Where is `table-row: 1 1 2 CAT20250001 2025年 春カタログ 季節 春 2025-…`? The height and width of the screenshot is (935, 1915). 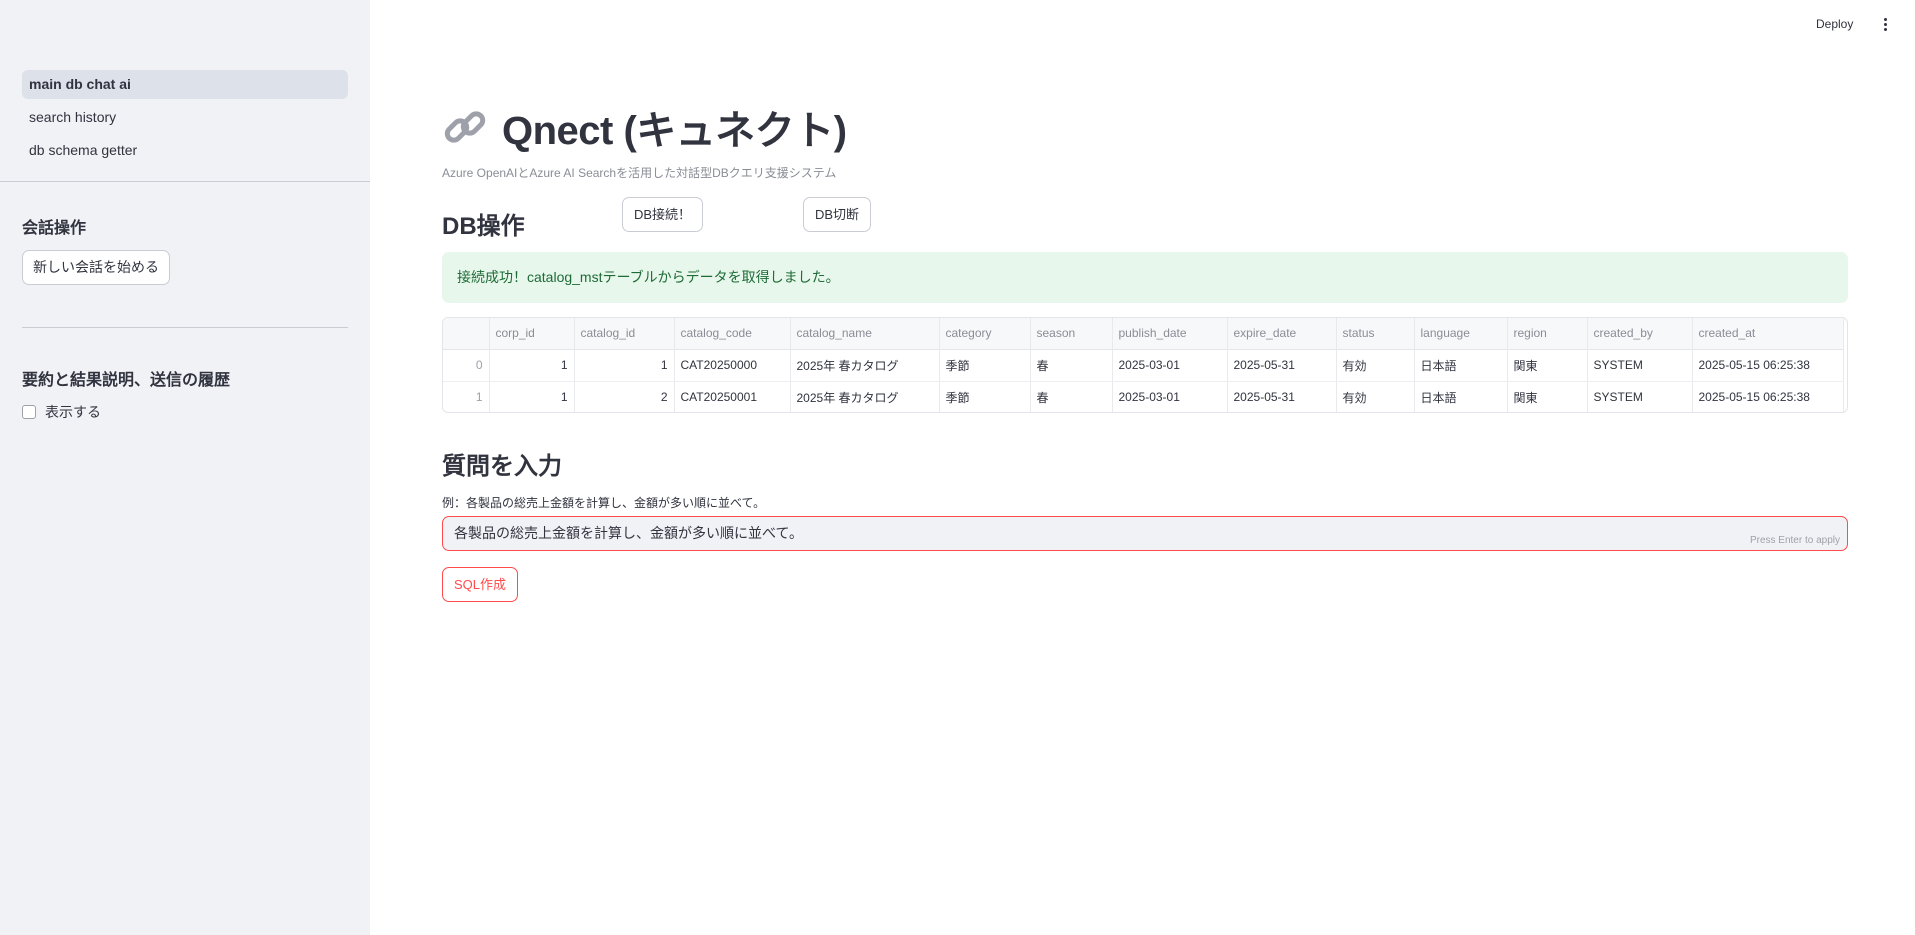
table-row: 1 1 2 CAT20250001 2025年 春カタログ 季節 春 2025-… is located at coordinates (1143, 396).